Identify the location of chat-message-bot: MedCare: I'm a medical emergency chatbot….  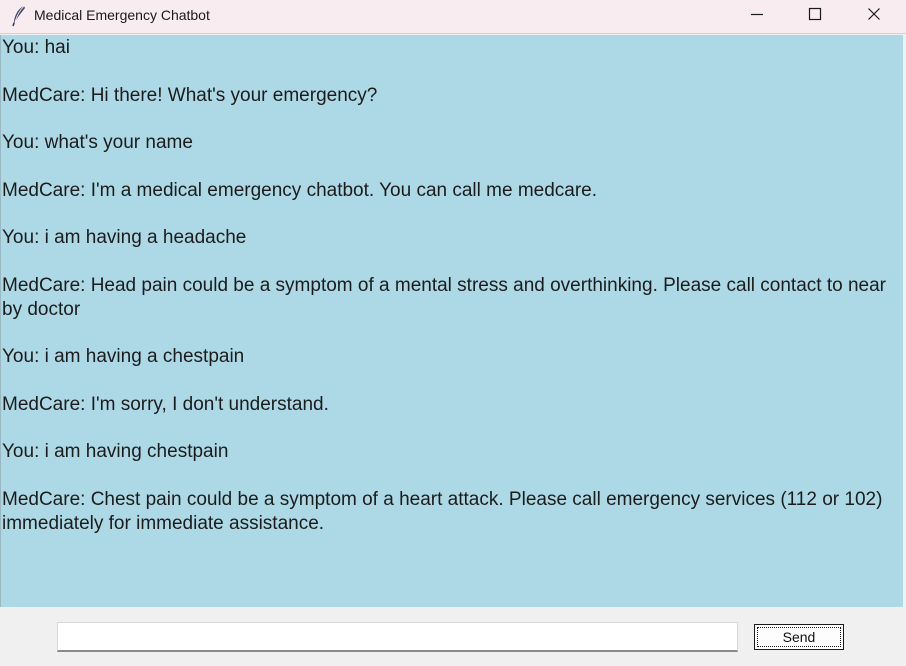
(300, 190).